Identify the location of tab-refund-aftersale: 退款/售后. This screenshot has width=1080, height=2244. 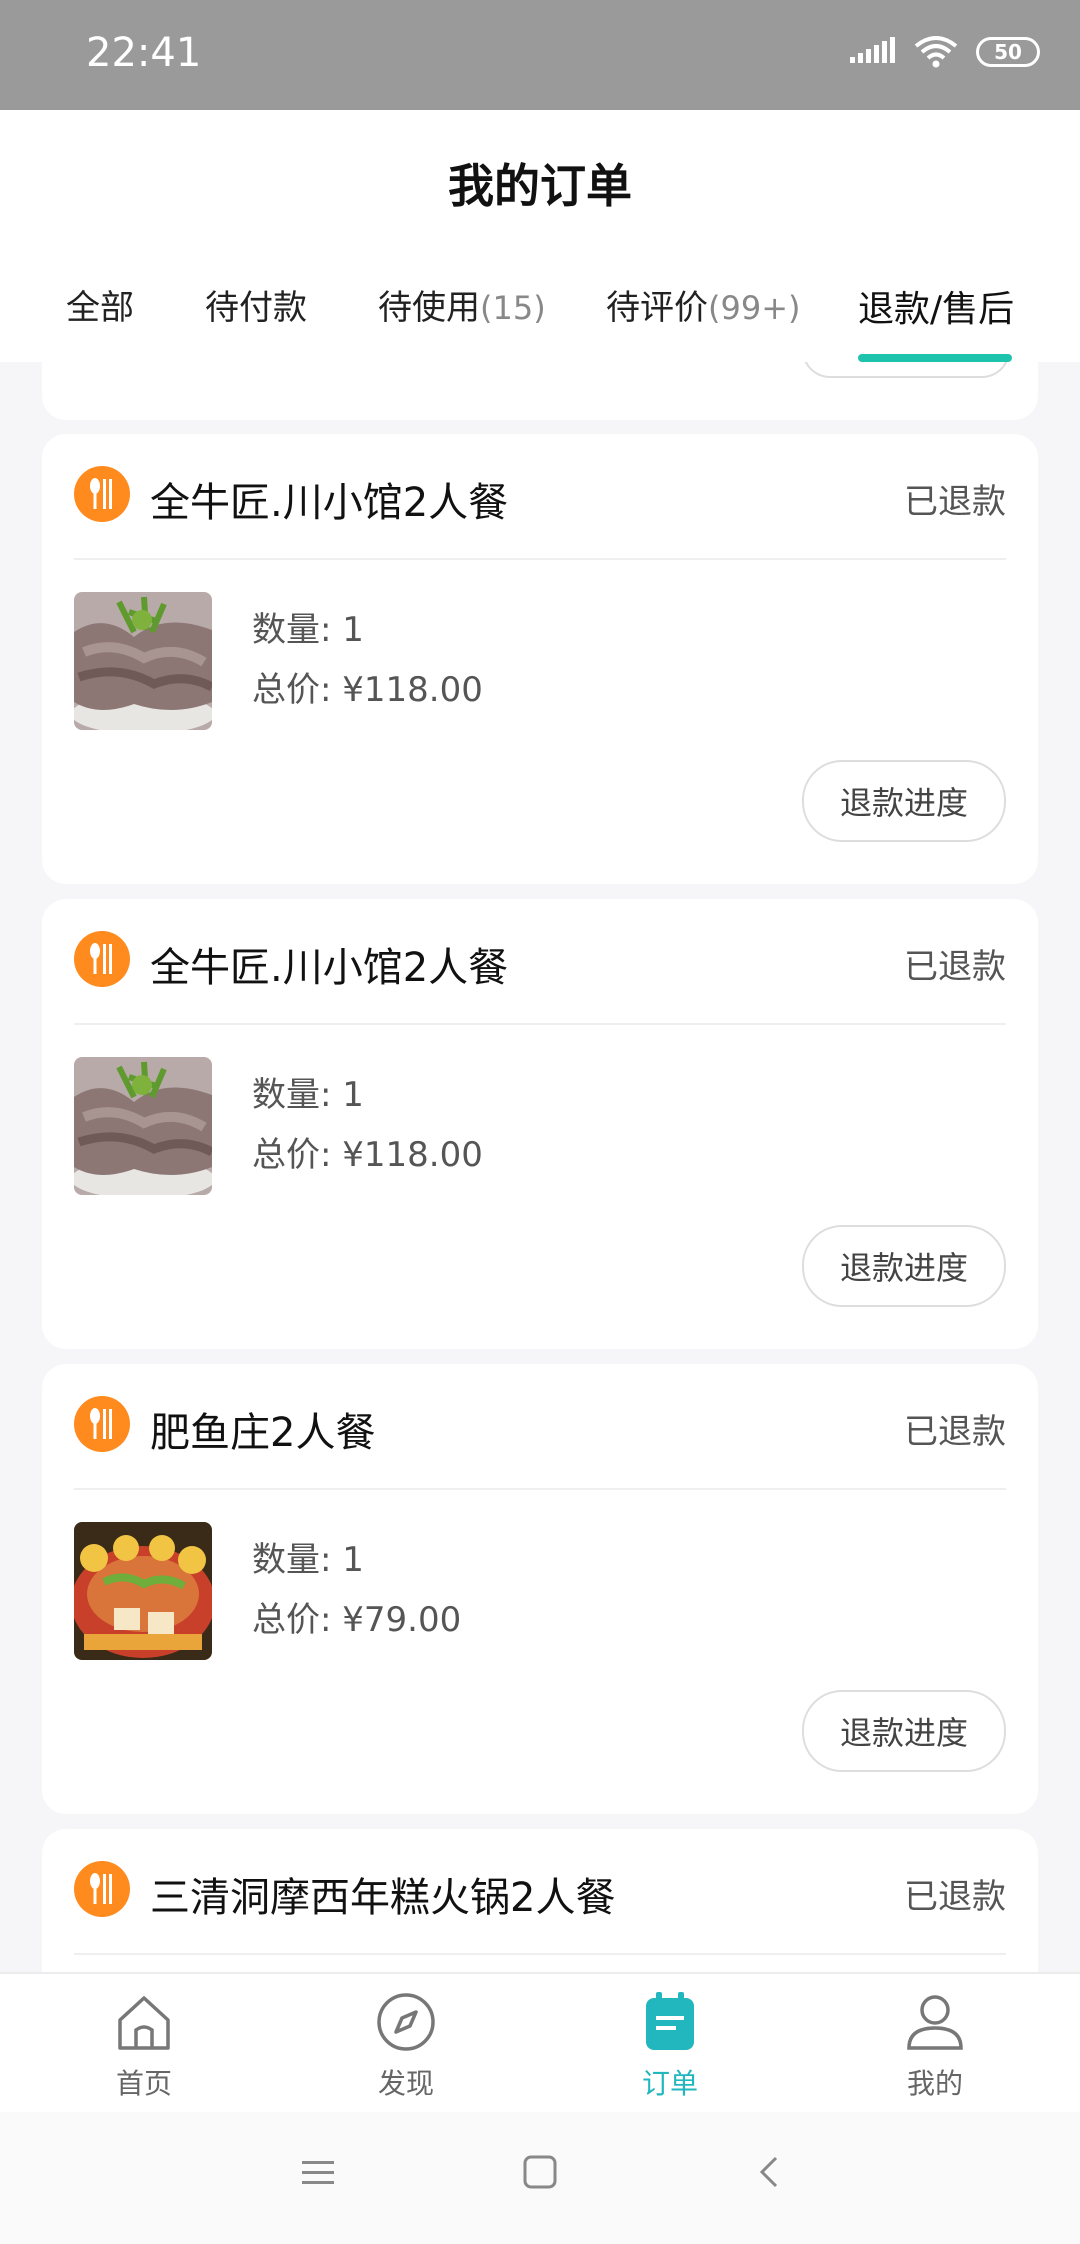
(936, 306).